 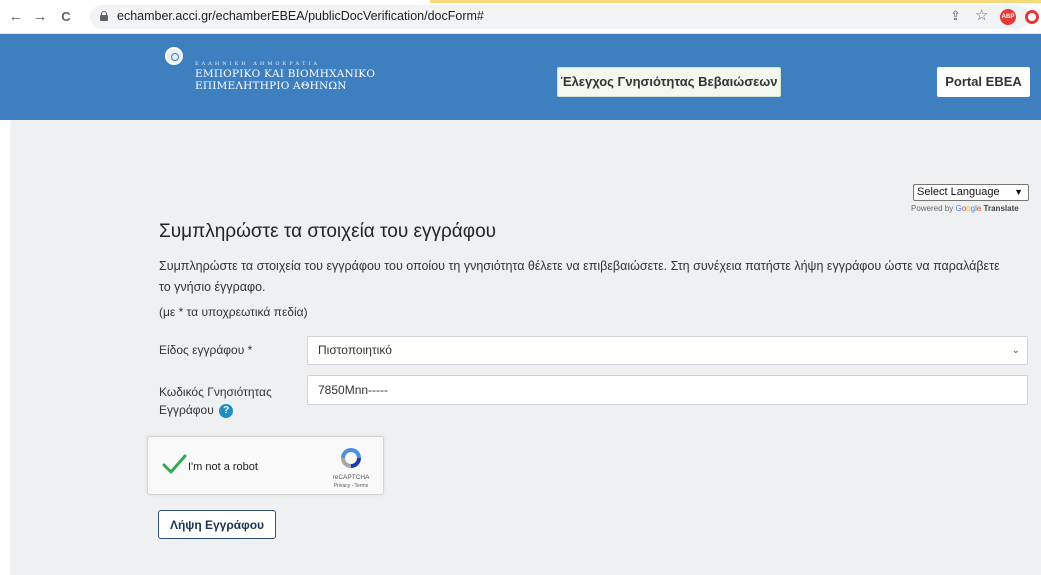 What do you see at coordinates (40, 17) in the screenshot?
I see `forward-icon: →` at bounding box center [40, 17].